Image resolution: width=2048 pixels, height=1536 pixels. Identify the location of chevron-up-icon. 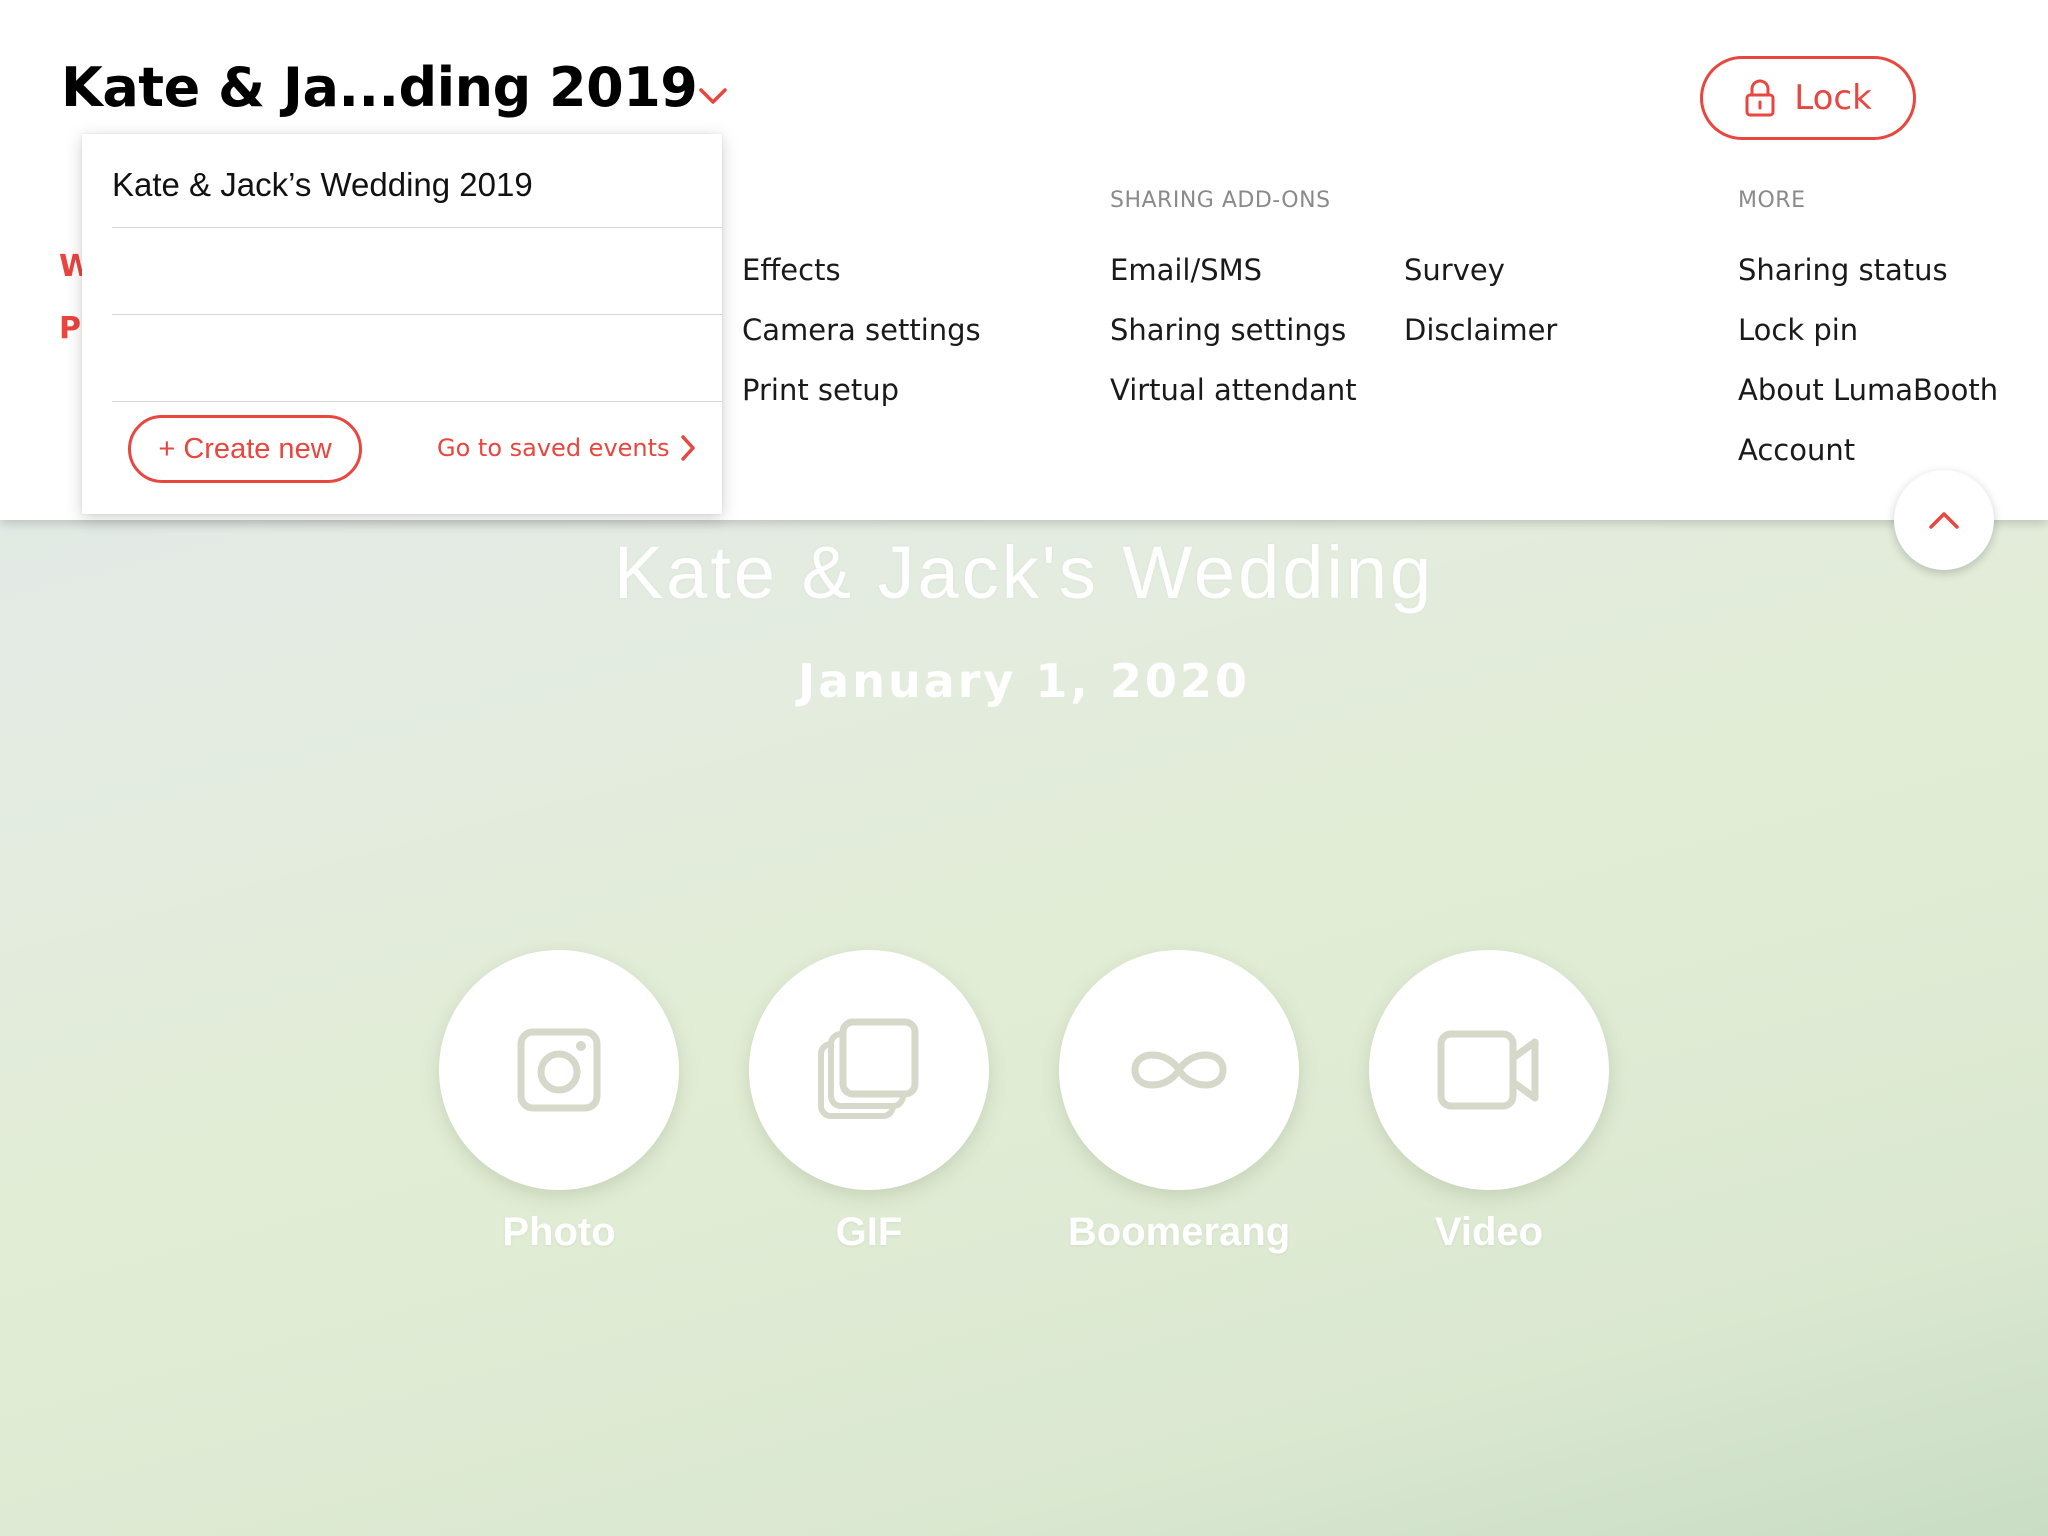
(1944, 520).